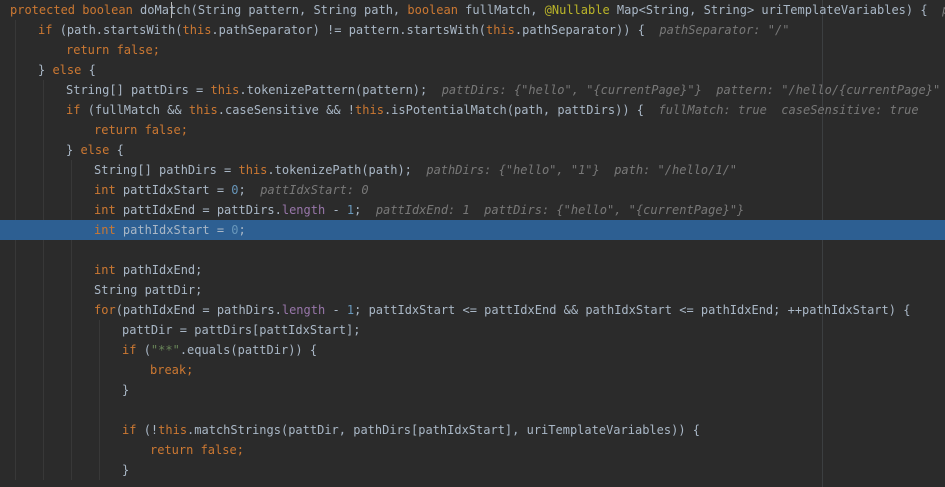 The image size is (945, 487). What do you see at coordinates (75, 10) in the screenshot?
I see `code-token: protected boolean` at bounding box center [75, 10].